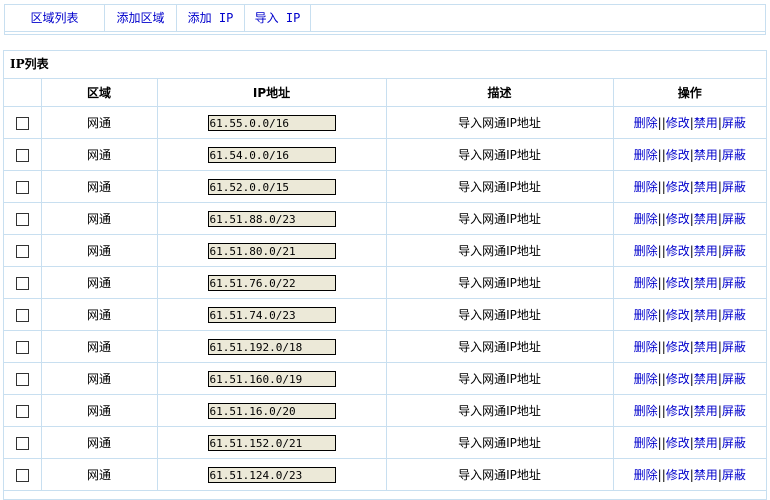 This screenshot has height=500, width=770. What do you see at coordinates (271, 442) in the screenshot?
I see `ip-field: 61.51.152.0/21` at bounding box center [271, 442].